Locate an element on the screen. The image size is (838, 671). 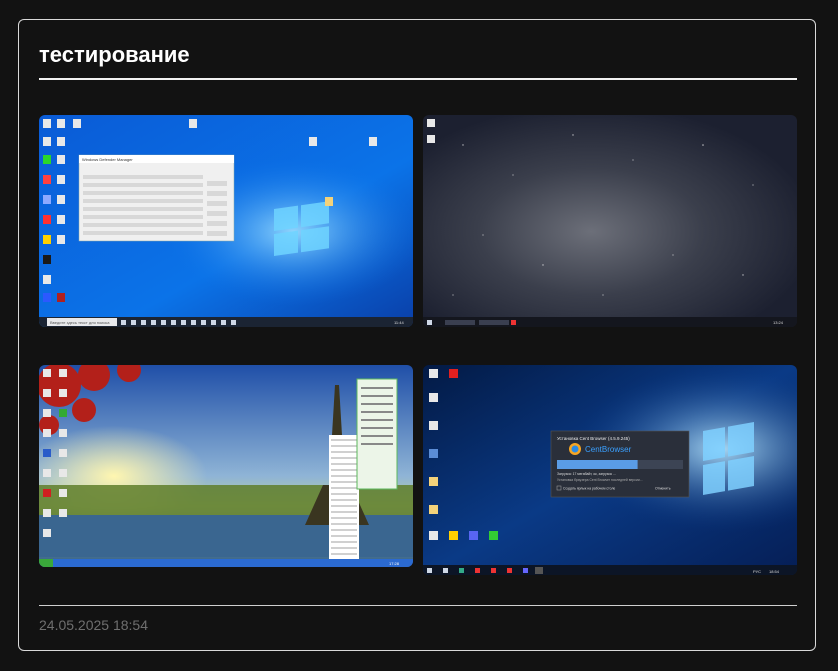
svg-text: Введите здесь текст для поиска is located at coordinates (80, 322).